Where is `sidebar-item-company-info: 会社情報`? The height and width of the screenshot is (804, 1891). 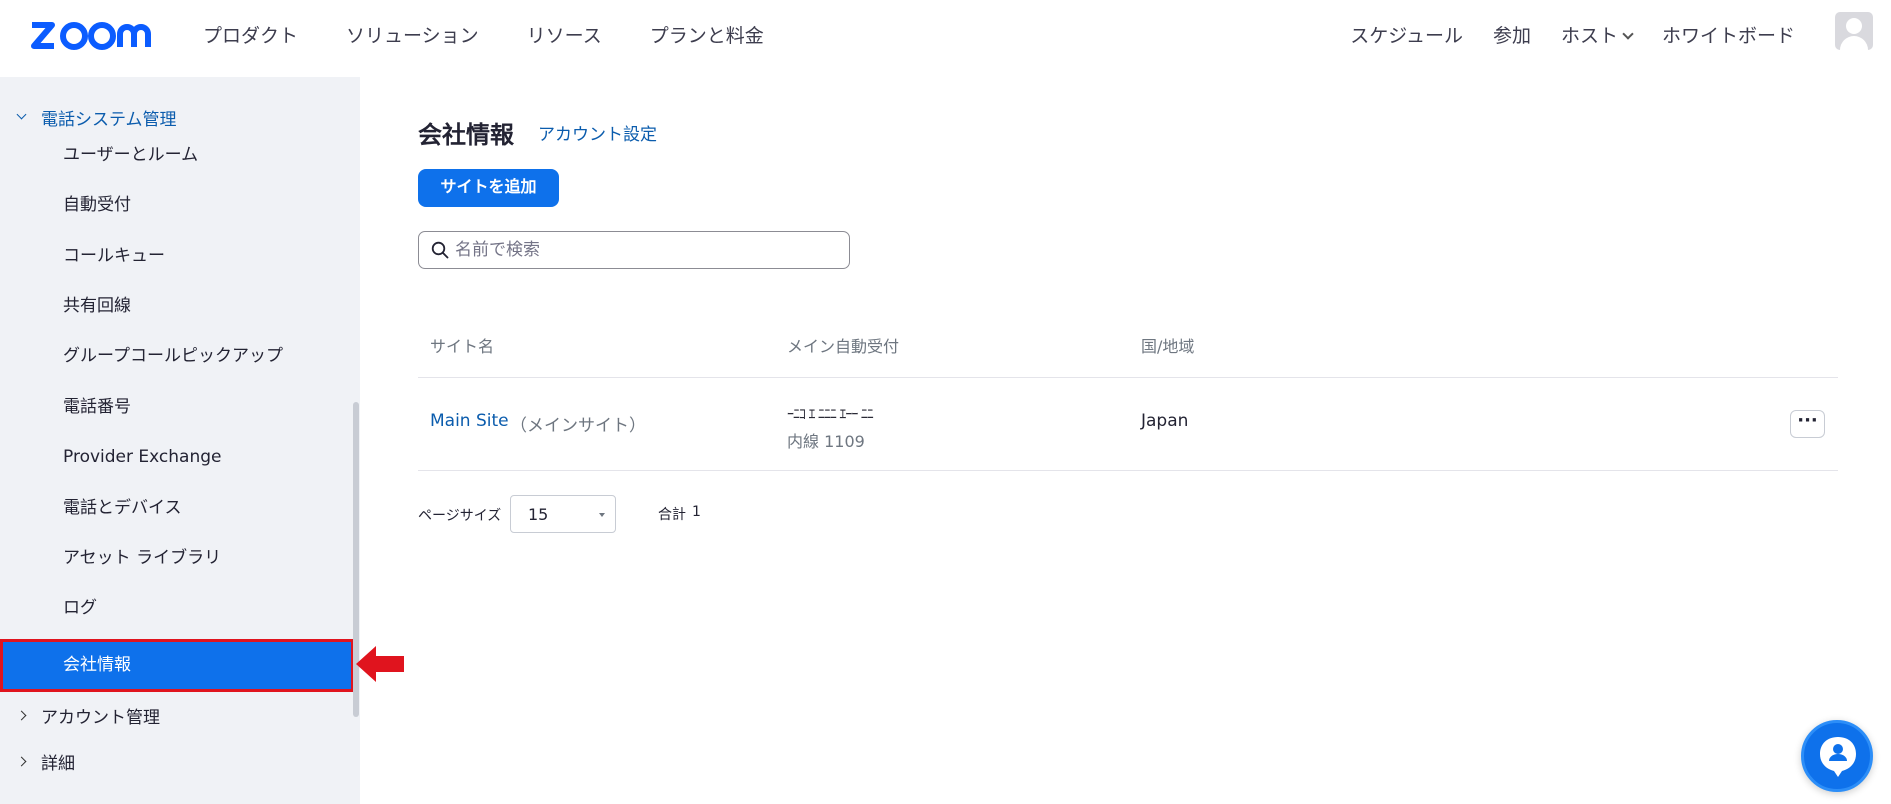 sidebar-item-company-info: 会社情報 is located at coordinates (177, 665).